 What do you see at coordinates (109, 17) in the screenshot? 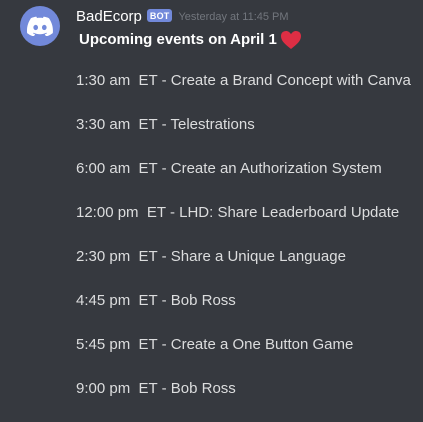
I see `username: BadEcorp` at bounding box center [109, 17].